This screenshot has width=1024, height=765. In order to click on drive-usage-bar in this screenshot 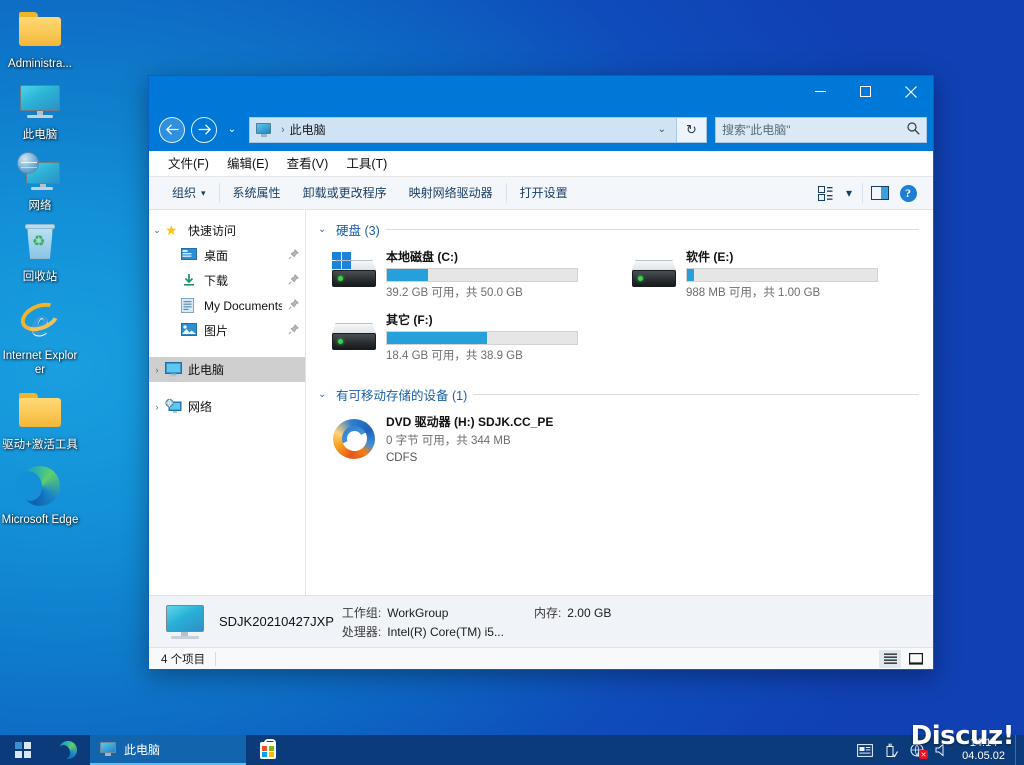, I will do `click(782, 275)`.